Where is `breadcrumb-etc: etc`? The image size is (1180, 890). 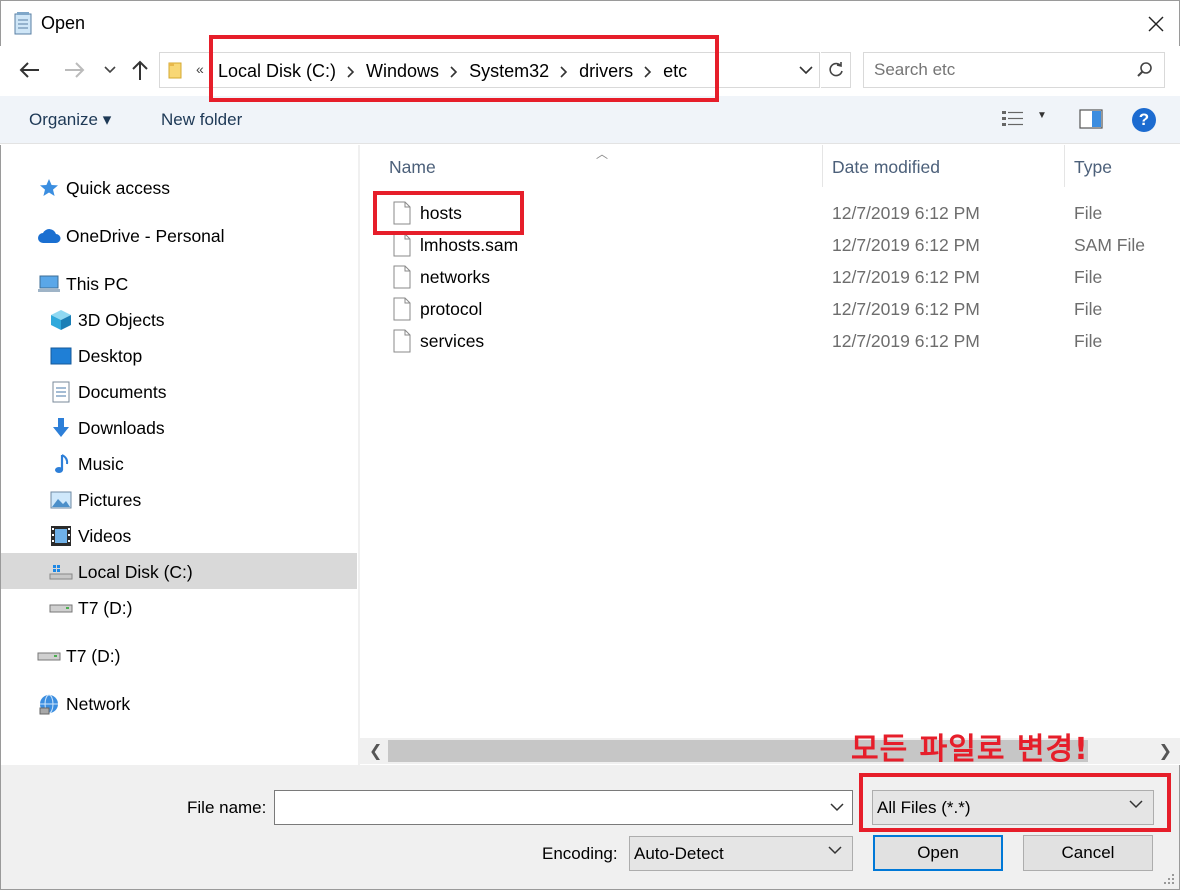
breadcrumb-etc: etc is located at coordinates (675, 71).